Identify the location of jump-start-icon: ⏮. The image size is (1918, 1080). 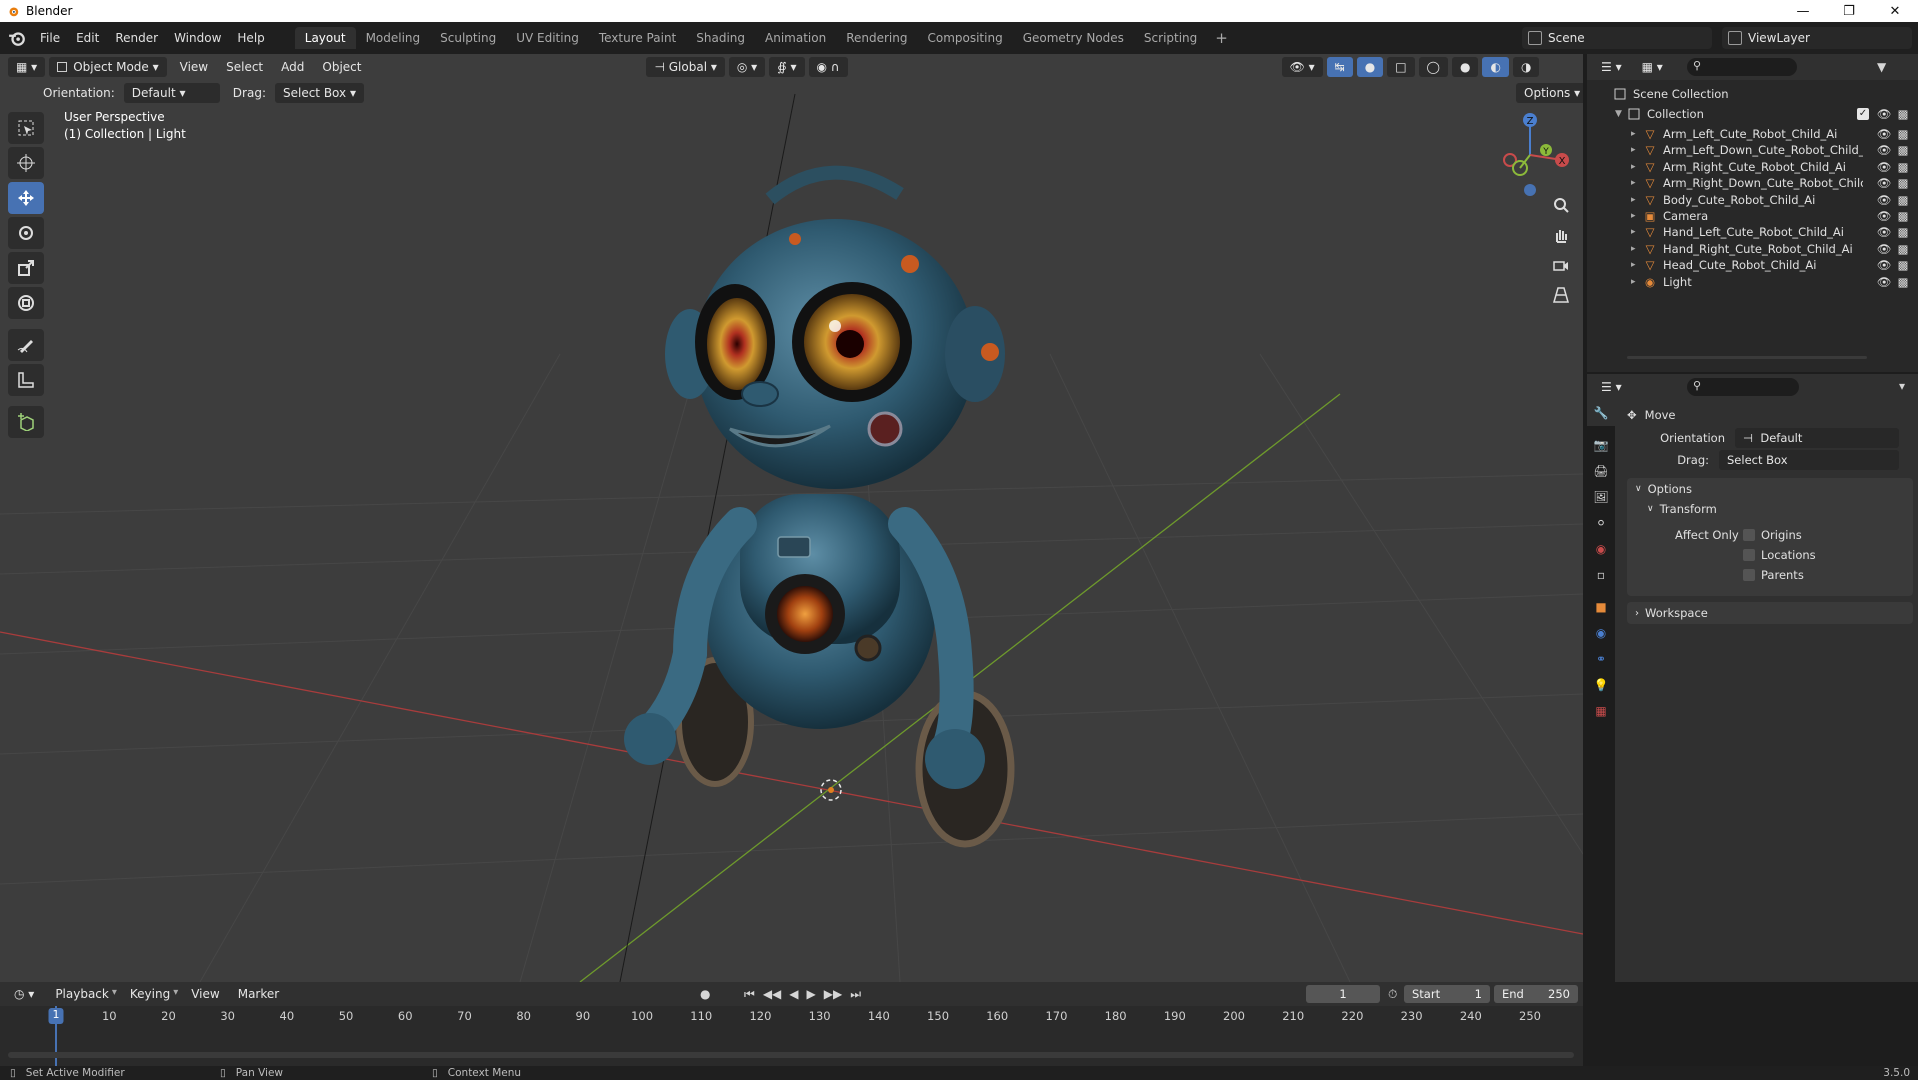
(749, 994).